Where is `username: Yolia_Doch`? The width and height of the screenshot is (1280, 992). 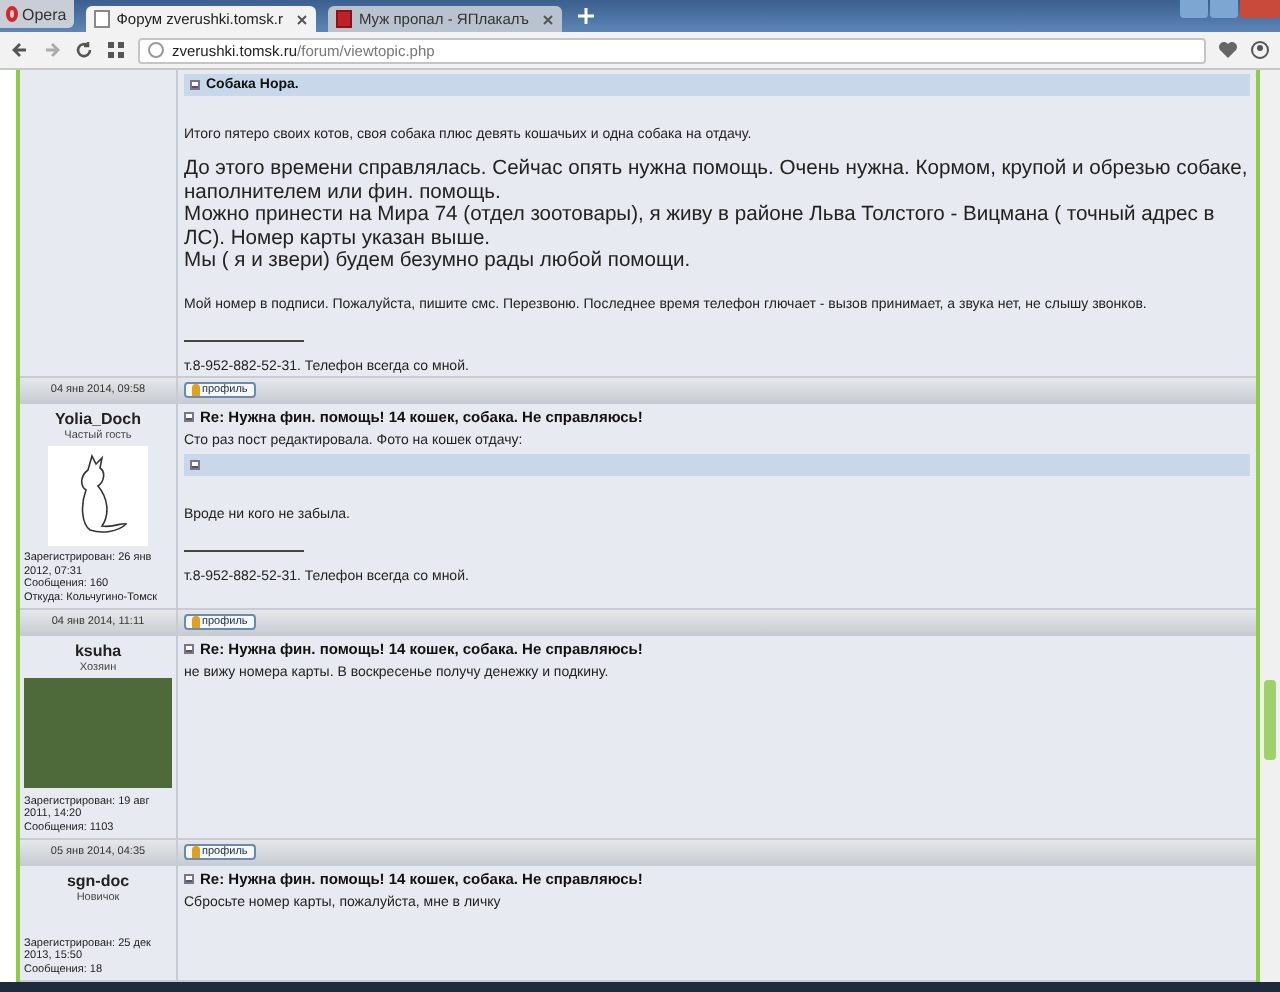 username: Yolia_Doch is located at coordinates (98, 419).